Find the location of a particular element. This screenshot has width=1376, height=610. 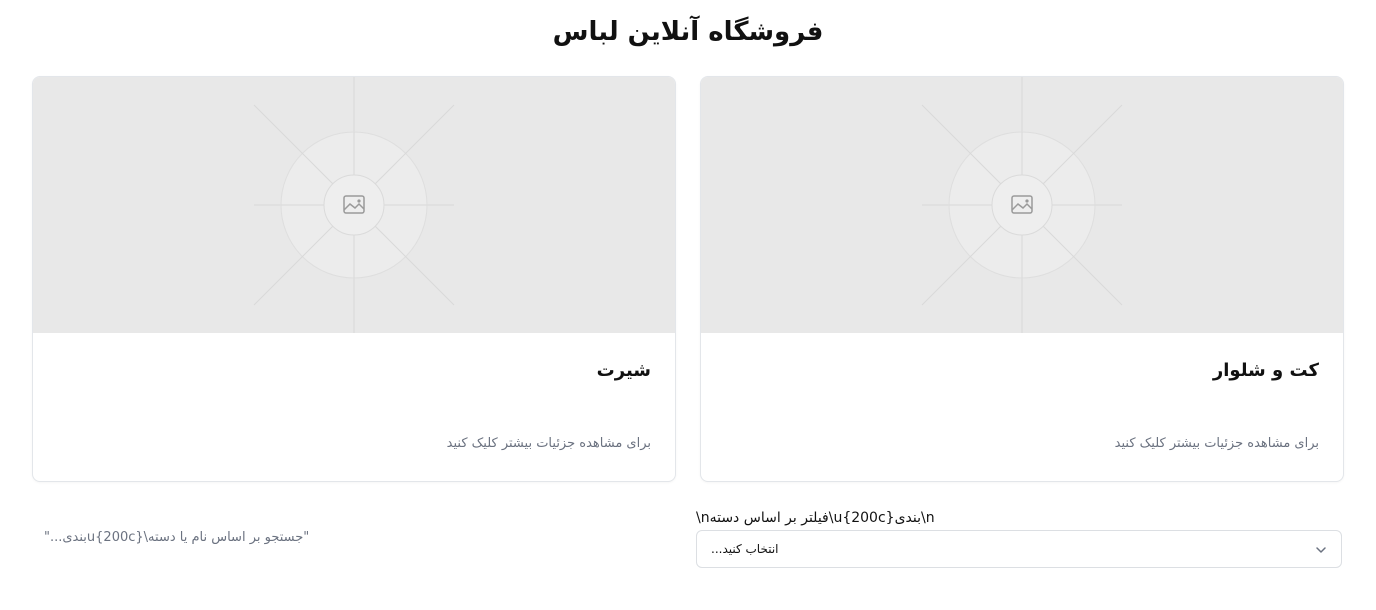

filter-label: \nفیلتر بر اساس دسته\u{200c}بندی\n is located at coordinates (815, 518).